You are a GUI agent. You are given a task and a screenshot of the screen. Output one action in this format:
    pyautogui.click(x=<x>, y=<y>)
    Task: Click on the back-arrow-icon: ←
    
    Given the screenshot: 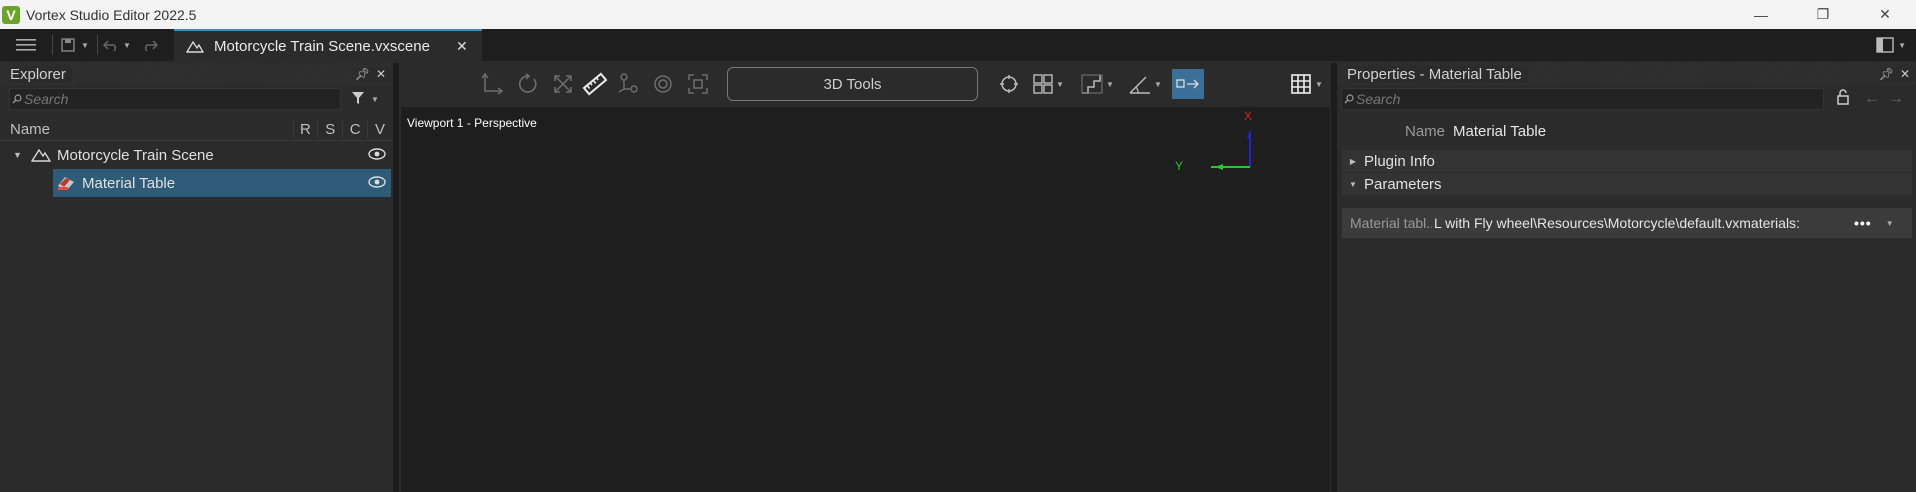 What is the action you would take?
    pyautogui.click(x=1872, y=99)
    